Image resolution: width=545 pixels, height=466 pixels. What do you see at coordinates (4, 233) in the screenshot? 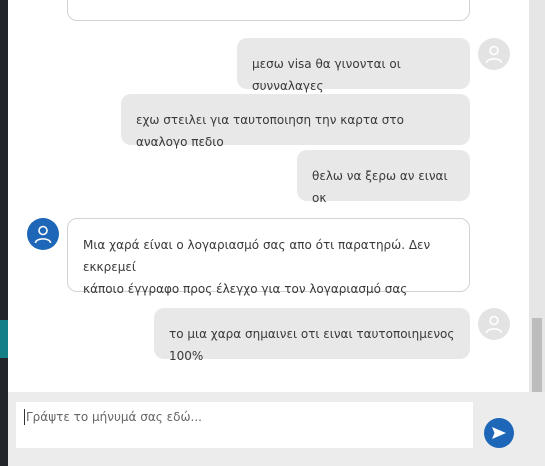
I see `background-app-strip` at bounding box center [4, 233].